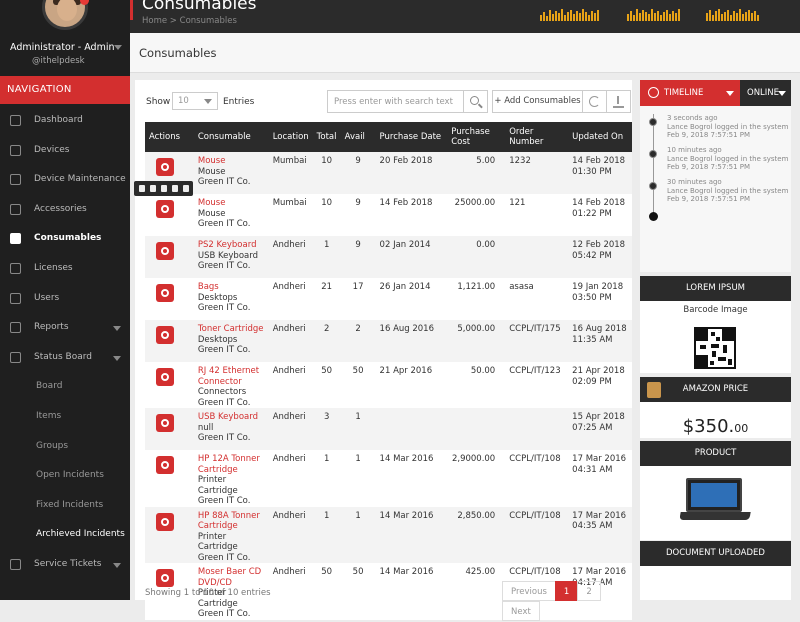  I want to click on sidebar-item-board: Board, so click(65, 387).